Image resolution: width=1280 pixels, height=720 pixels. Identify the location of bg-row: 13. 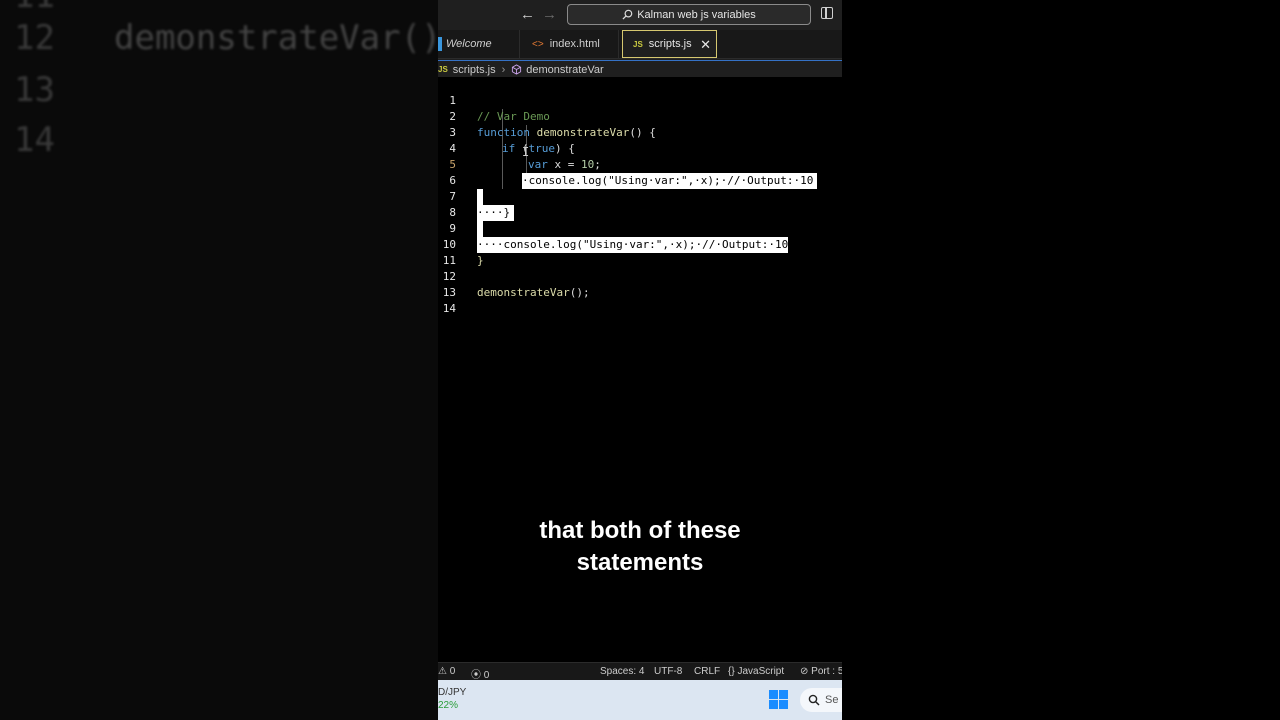
(34, 90).